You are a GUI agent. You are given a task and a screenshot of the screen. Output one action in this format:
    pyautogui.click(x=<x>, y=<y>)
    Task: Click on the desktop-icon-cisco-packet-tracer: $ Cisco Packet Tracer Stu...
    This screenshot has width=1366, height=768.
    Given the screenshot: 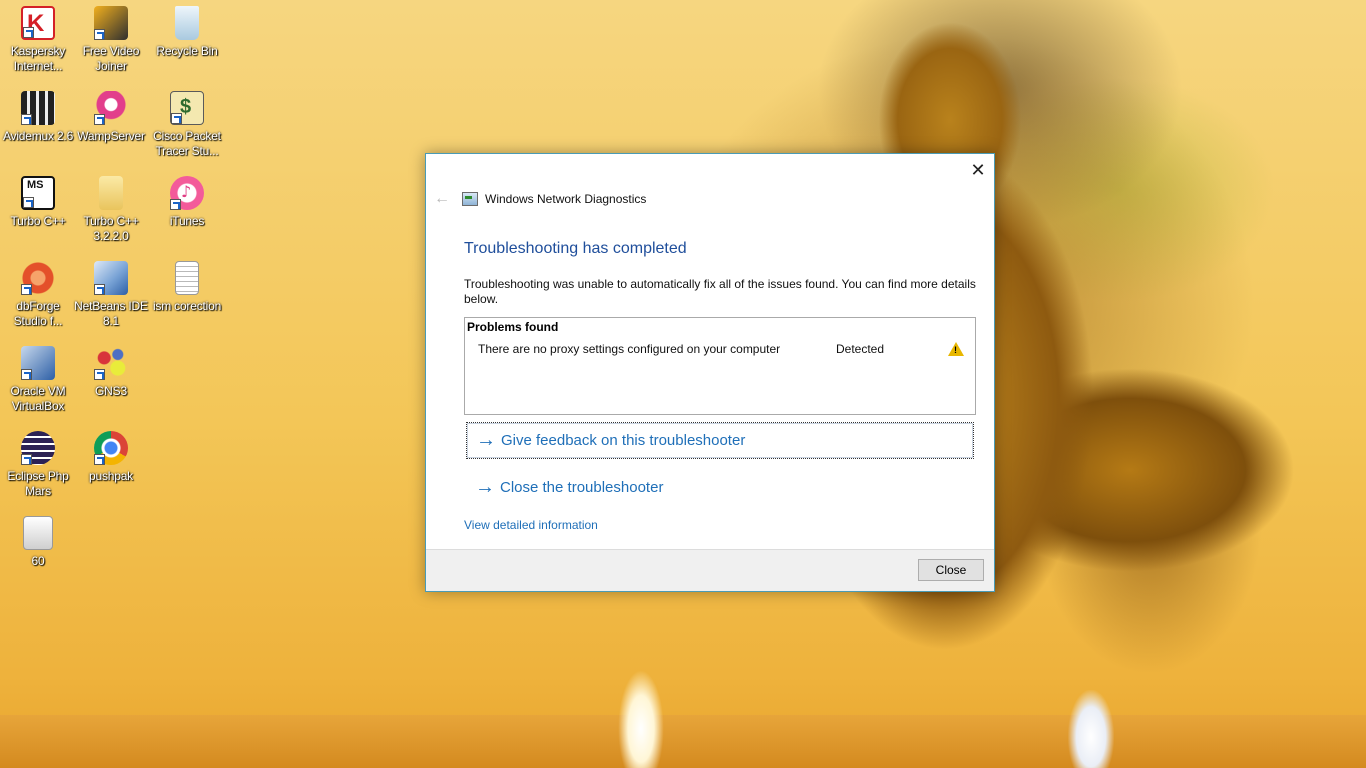 What is the action you would take?
    pyautogui.click(x=187, y=125)
    